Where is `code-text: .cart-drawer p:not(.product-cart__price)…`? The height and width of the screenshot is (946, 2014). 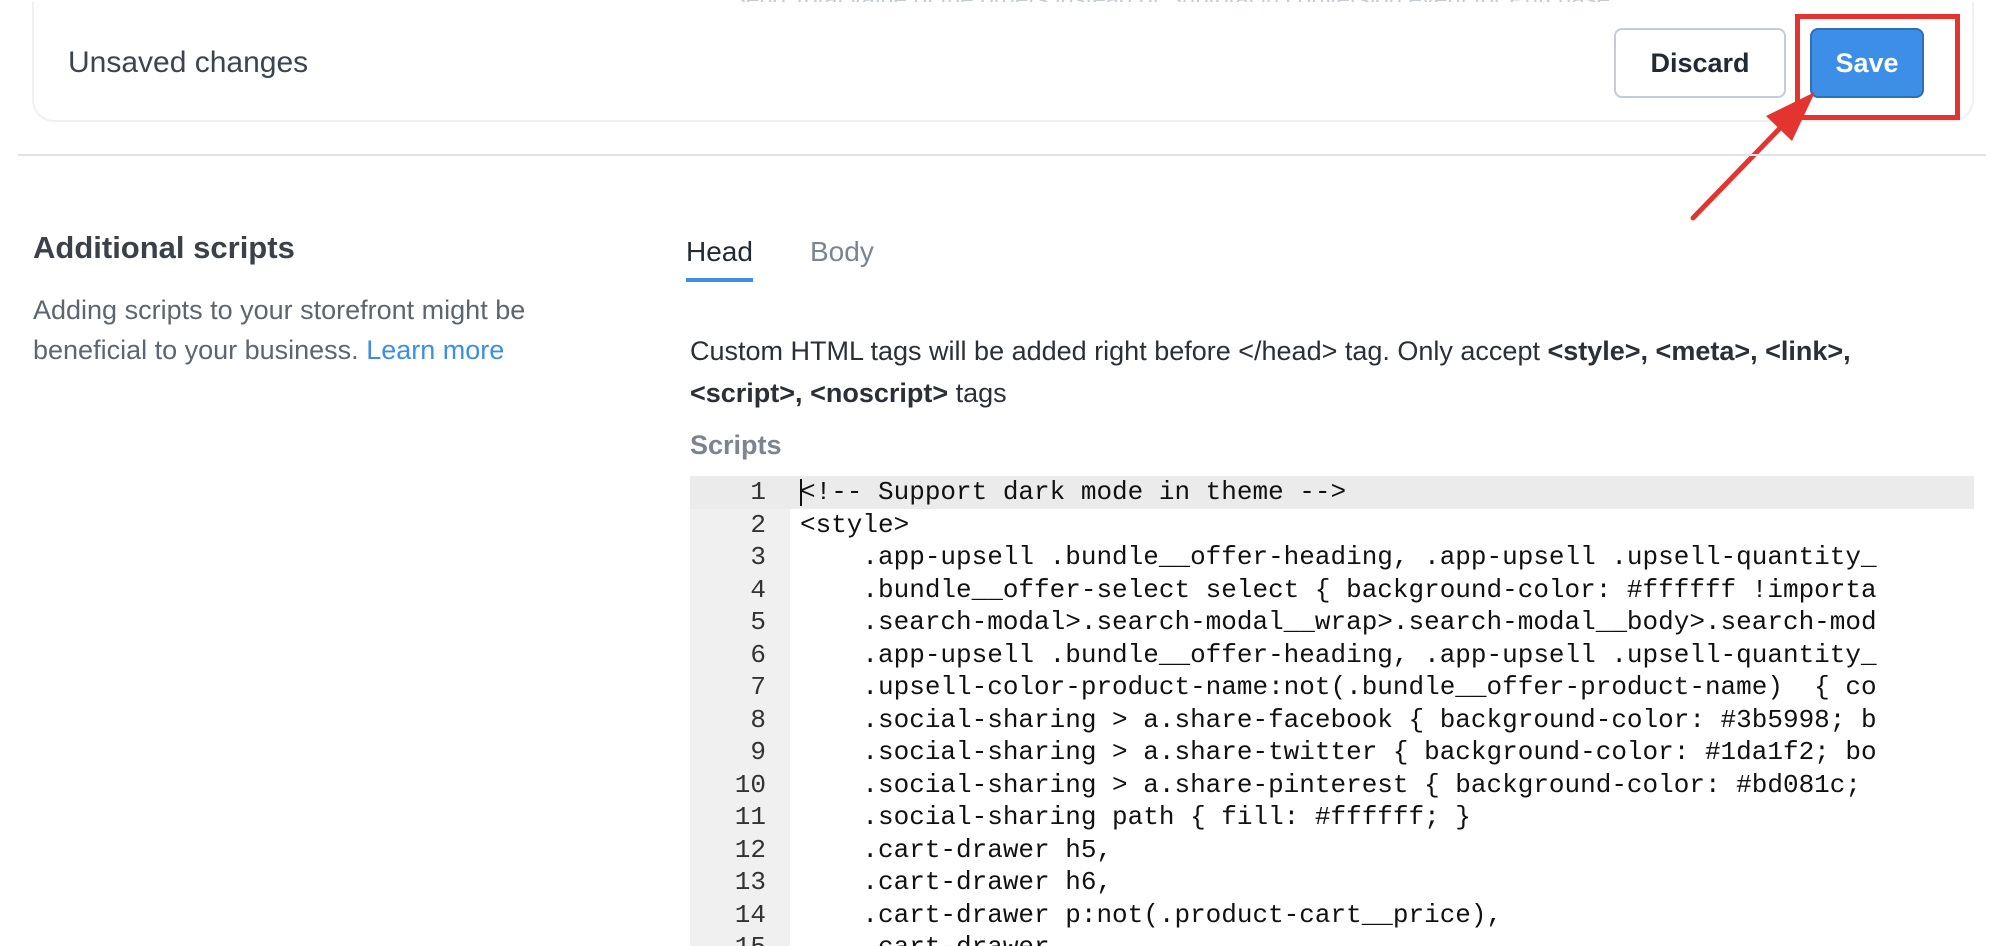
code-text: .cart-drawer p:not(.product-cart__price)… is located at coordinates (1151, 914).